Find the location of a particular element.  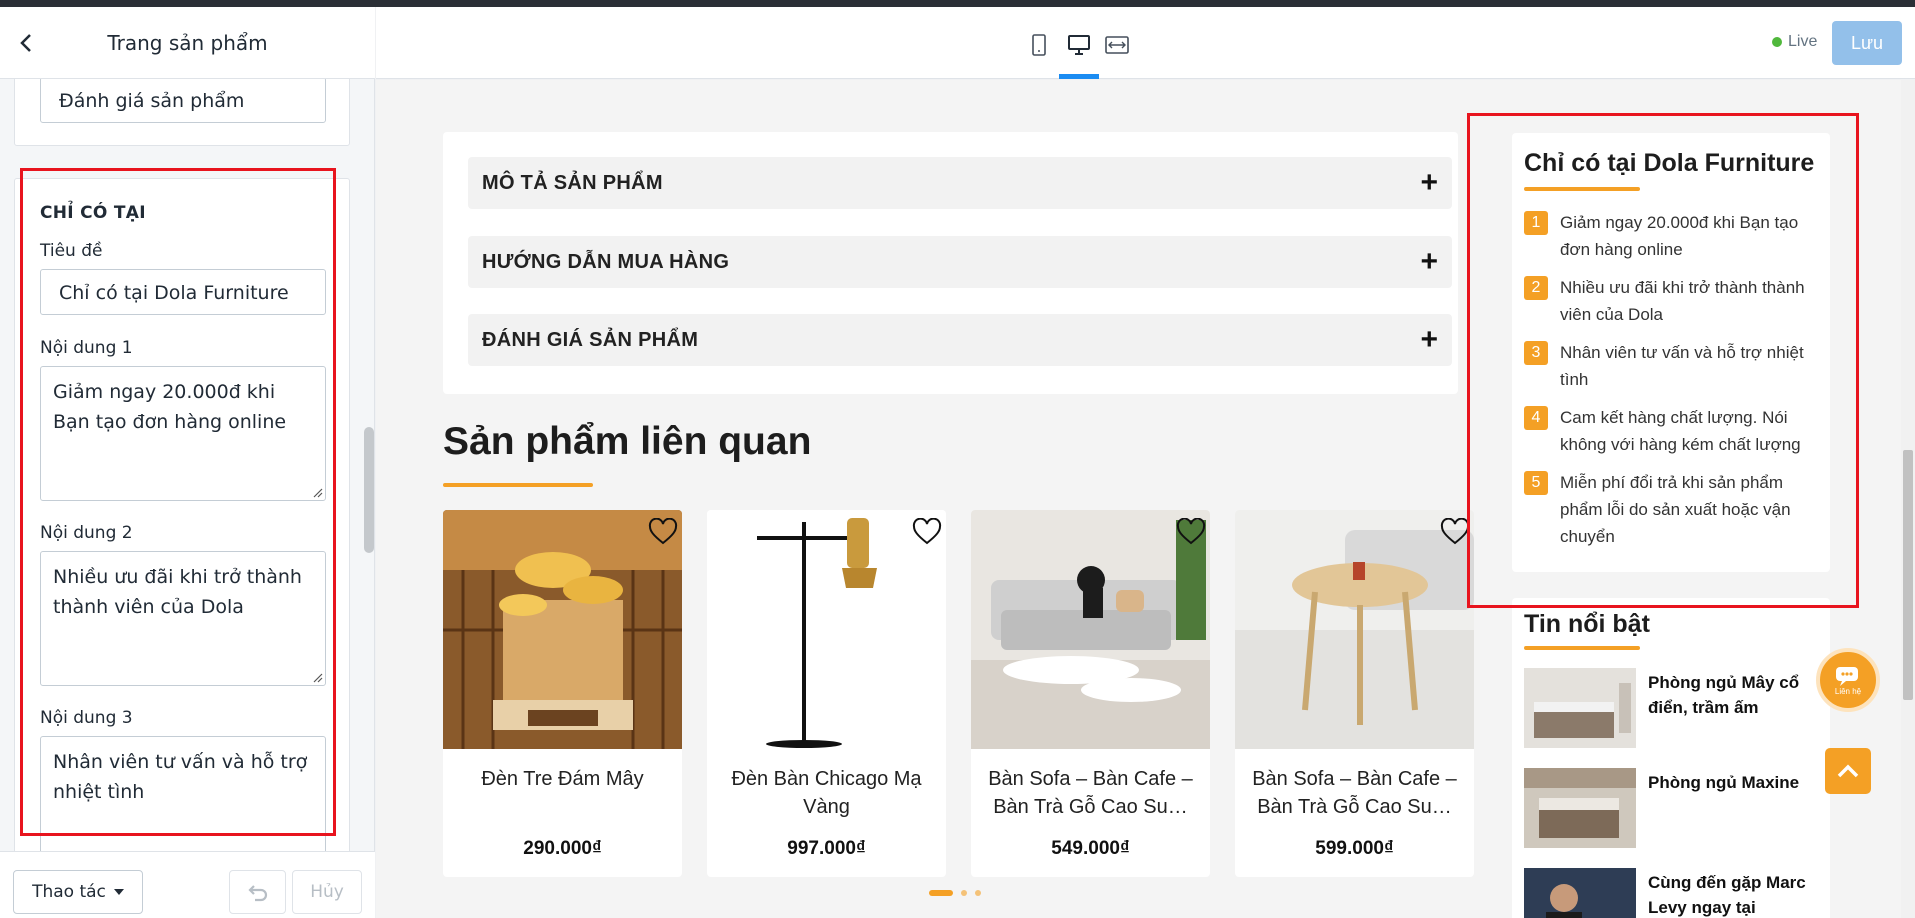

sidebar-title: Trang sản phẩm is located at coordinates (187, 42).